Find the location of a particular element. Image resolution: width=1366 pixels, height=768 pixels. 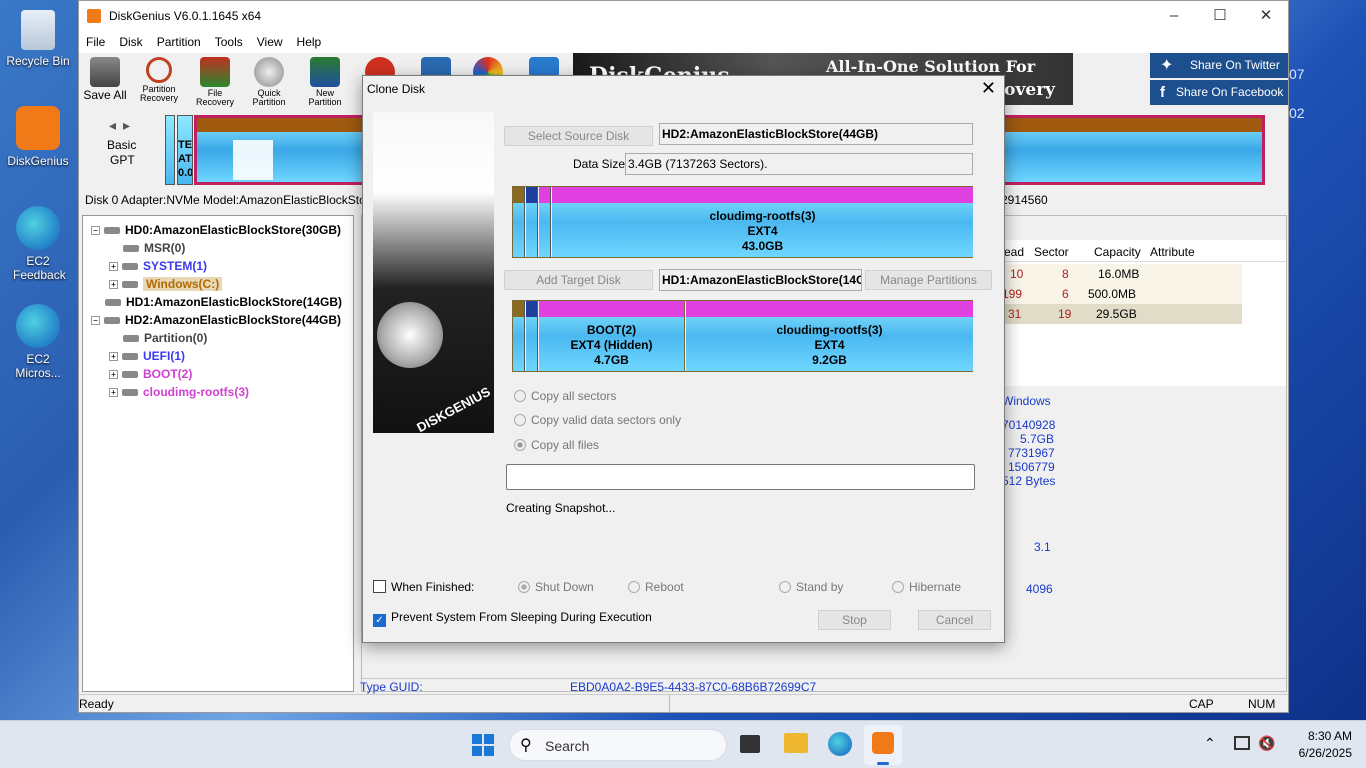

cancel-button: Cancel is located at coordinates (954, 620).